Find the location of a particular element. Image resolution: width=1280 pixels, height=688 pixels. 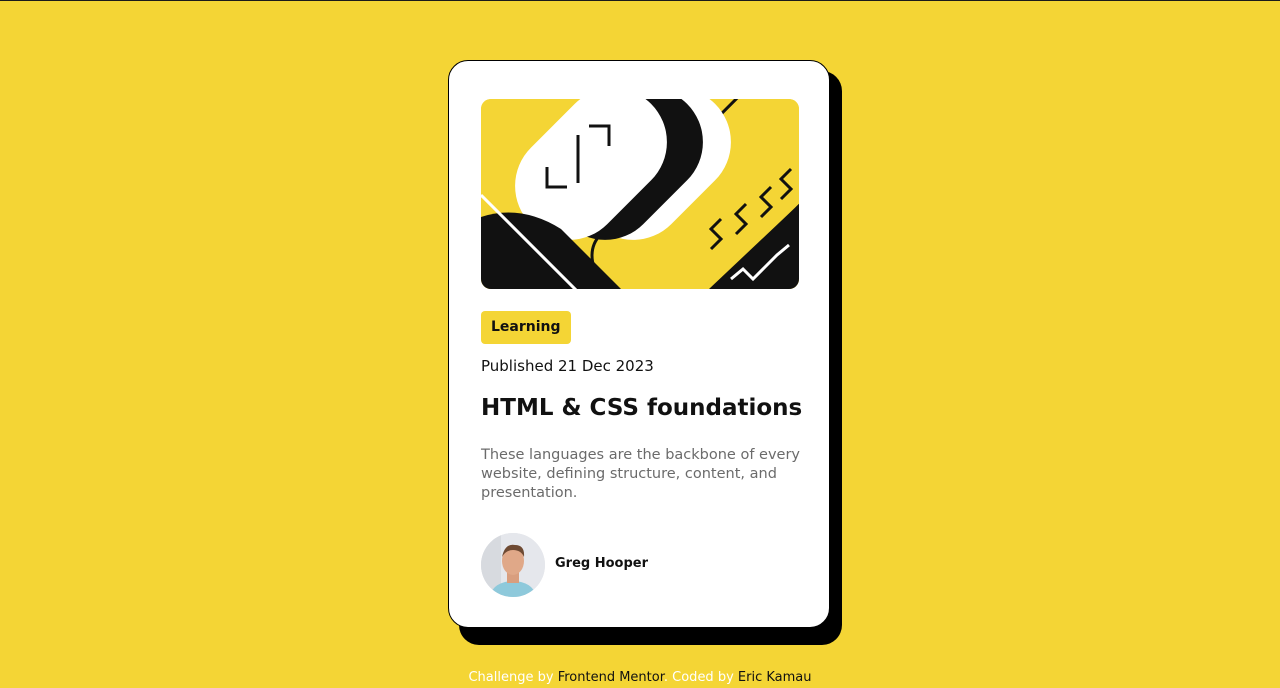

challenge-prefix: Challenge by is located at coordinates (511, 677).